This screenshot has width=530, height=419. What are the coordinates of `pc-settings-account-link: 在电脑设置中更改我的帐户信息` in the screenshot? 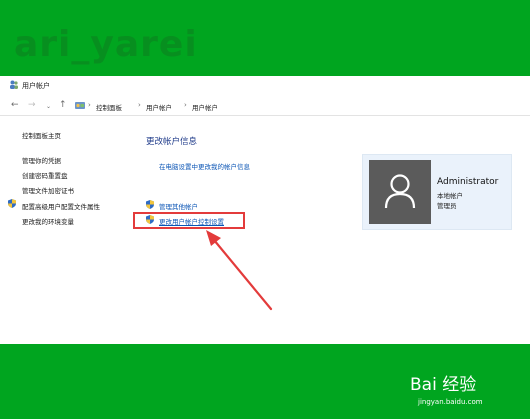 It's located at (204, 166).